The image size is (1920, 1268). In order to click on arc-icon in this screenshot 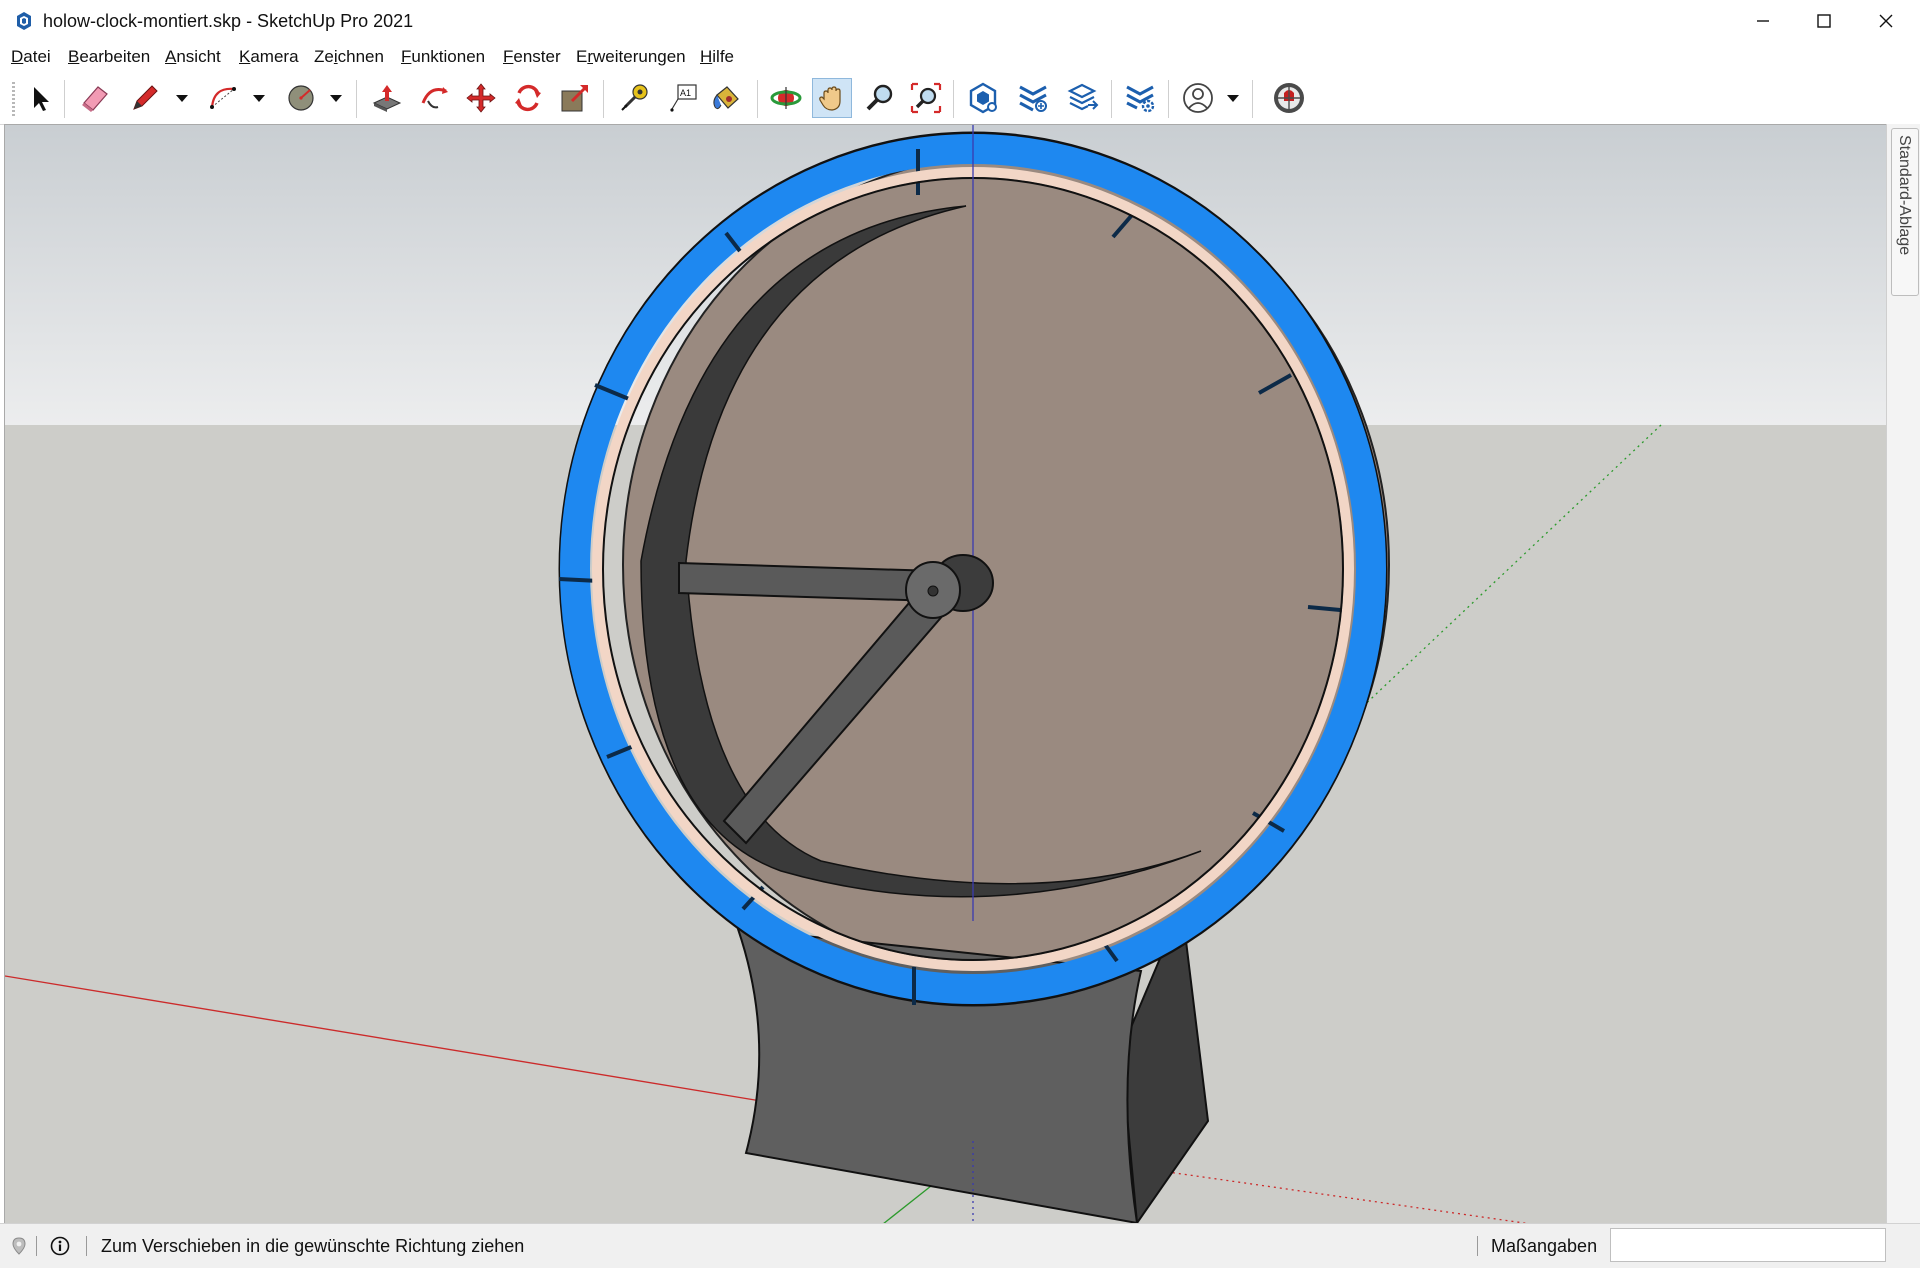, I will do `click(223, 98)`.